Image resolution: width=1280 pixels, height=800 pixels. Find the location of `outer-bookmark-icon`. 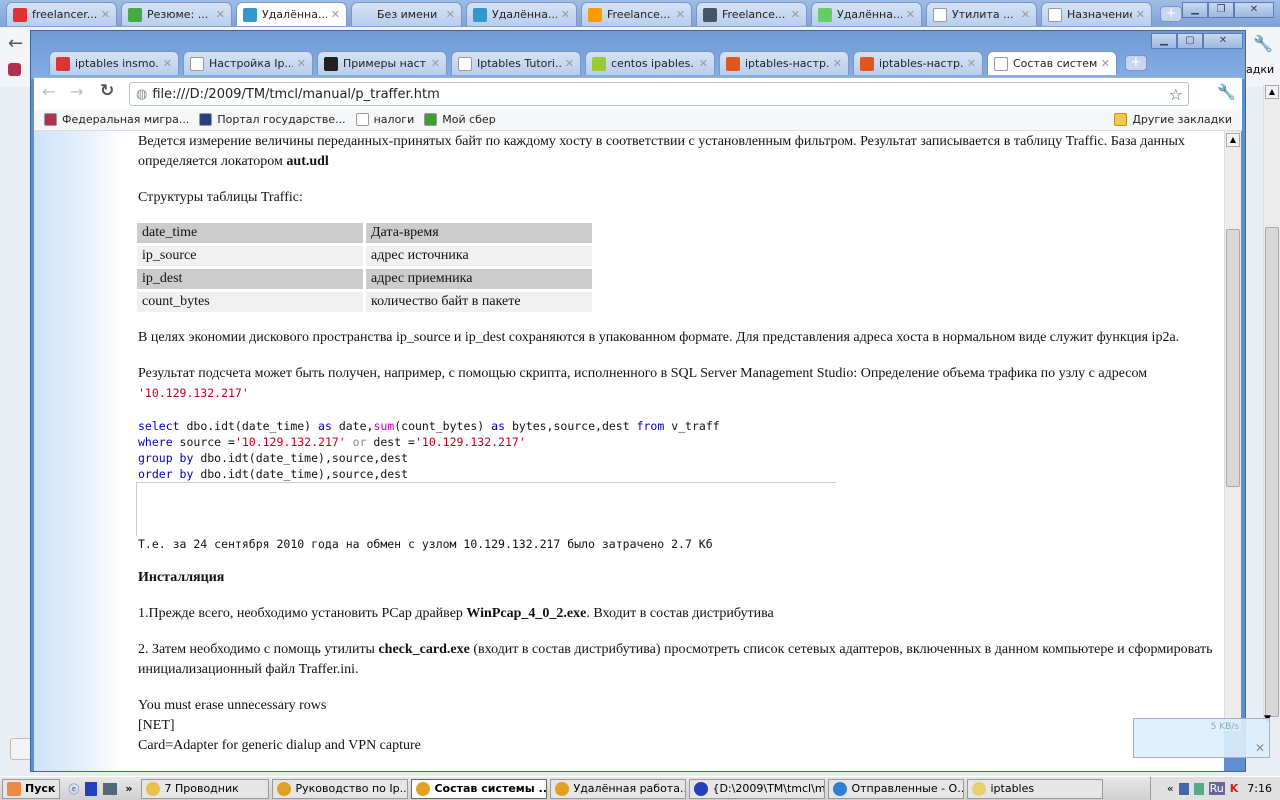

outer-bookmark-icon is located at coordinates (14, 69).